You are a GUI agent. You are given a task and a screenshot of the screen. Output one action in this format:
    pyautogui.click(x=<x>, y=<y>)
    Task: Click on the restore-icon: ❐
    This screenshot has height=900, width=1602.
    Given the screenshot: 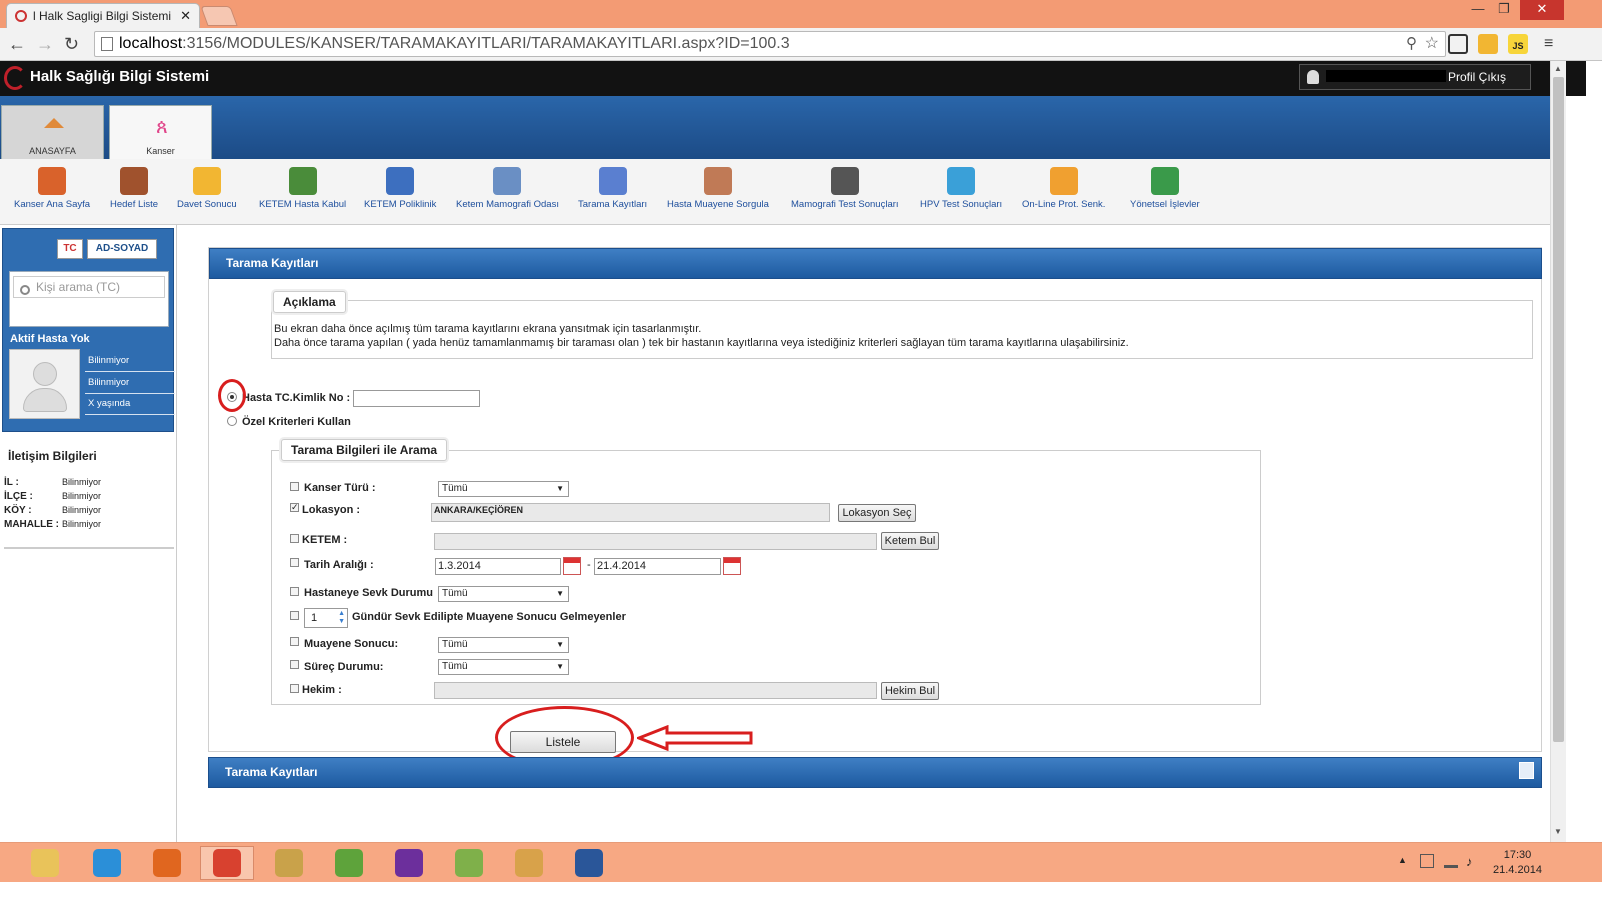 What is the action you would take?
    pyautogui.click(x=1504, y=10)
    